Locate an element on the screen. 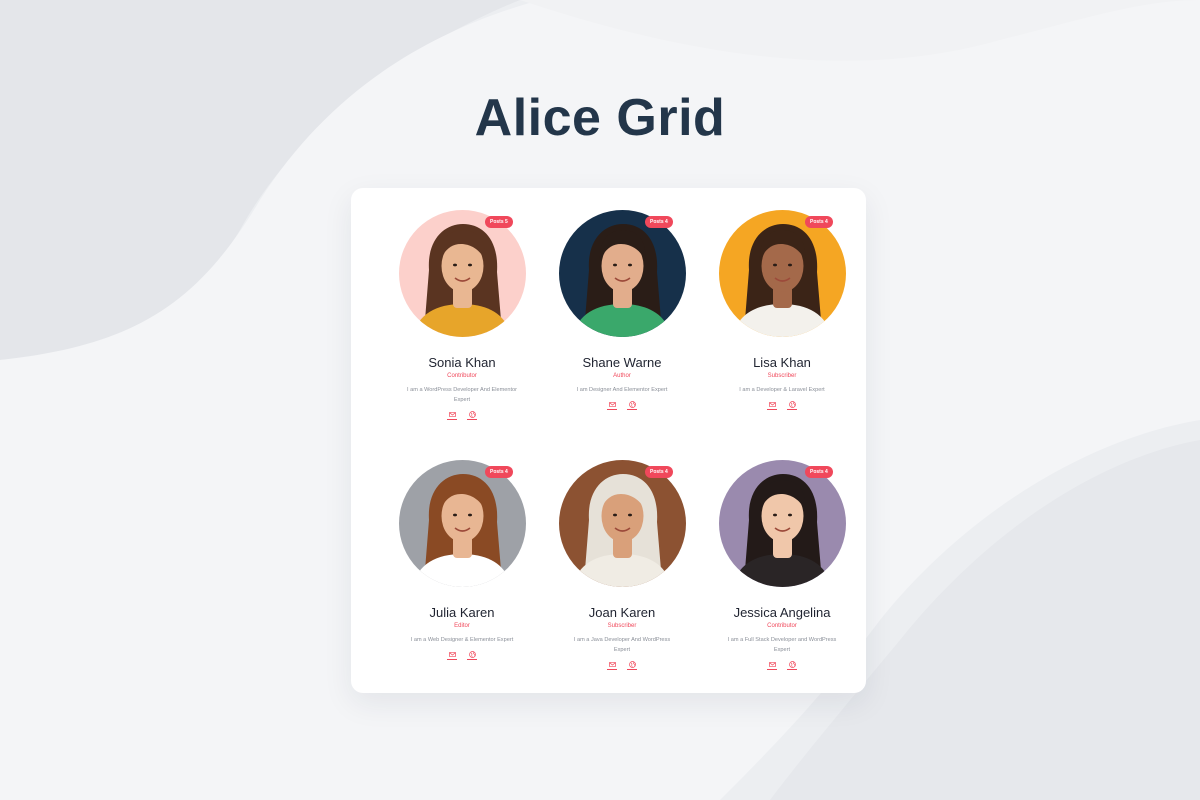 Image resolution: width=1200 pixels, height=800 pixels. member-bio: I am a Web Designer & Elementor Expert is located at coordinates (462, 640).